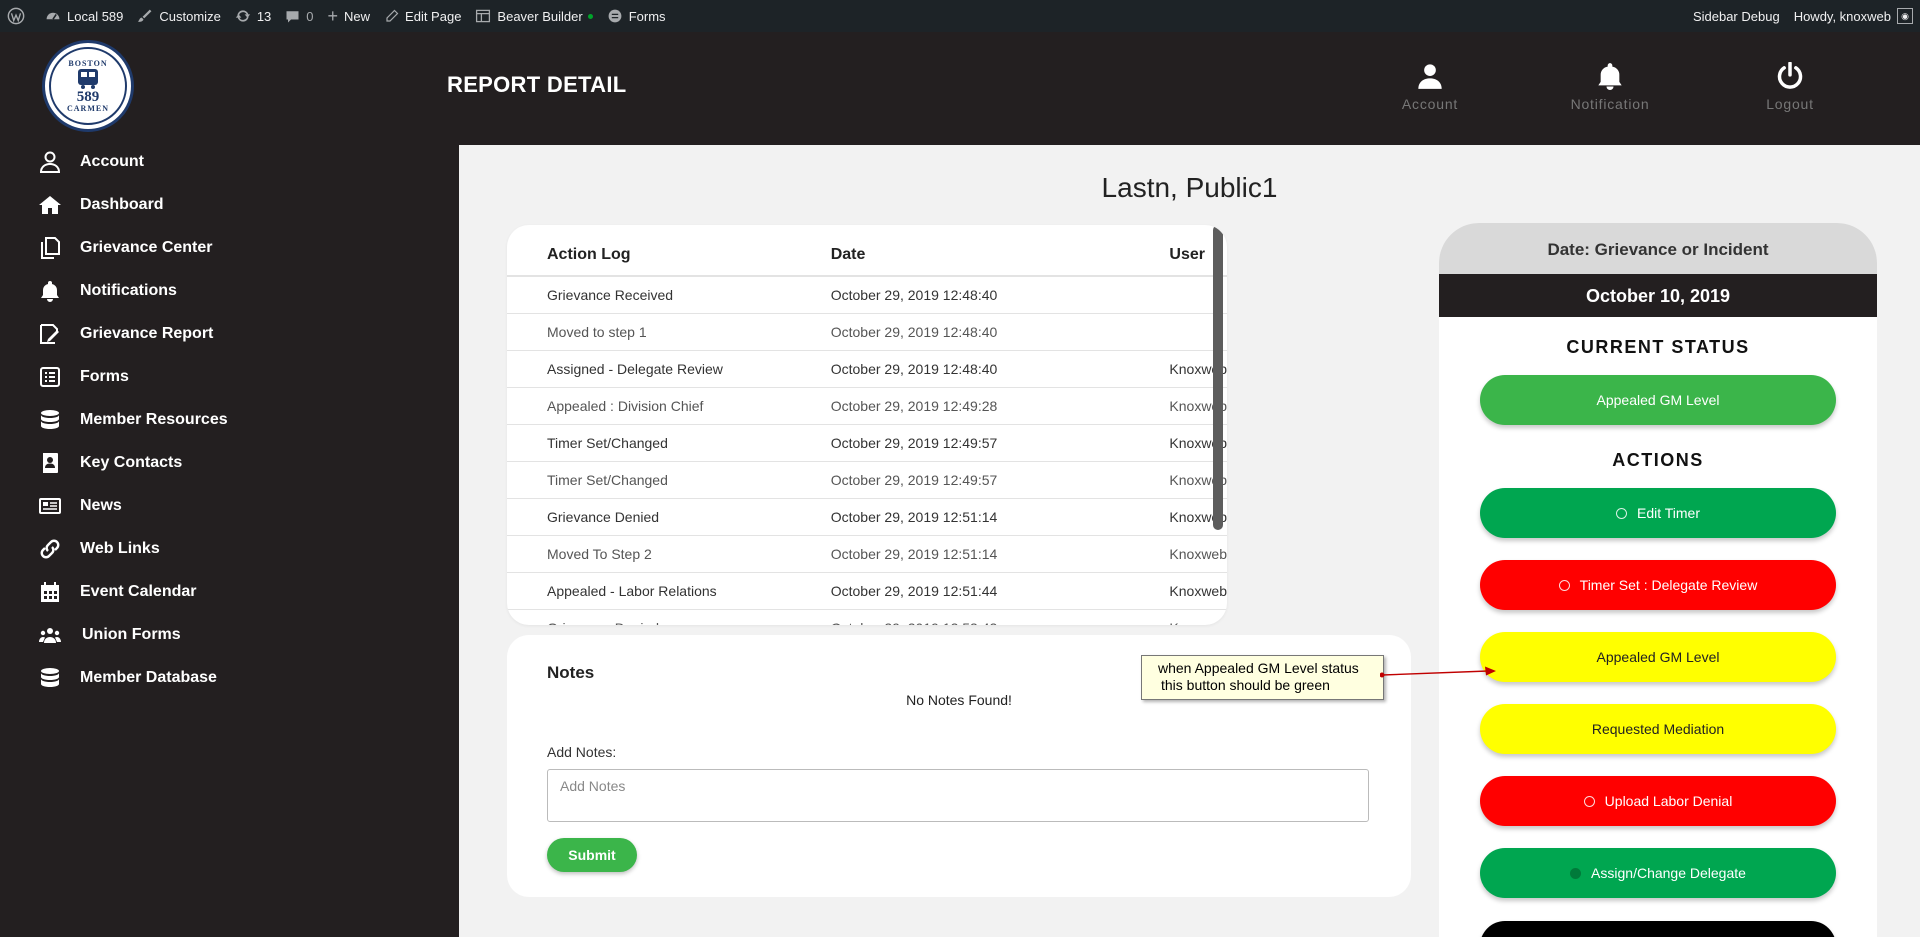 This screenshot has width=1920, height=937. I want to click on requested-mediation-button: Requested Mediation, so click(1658, 729).